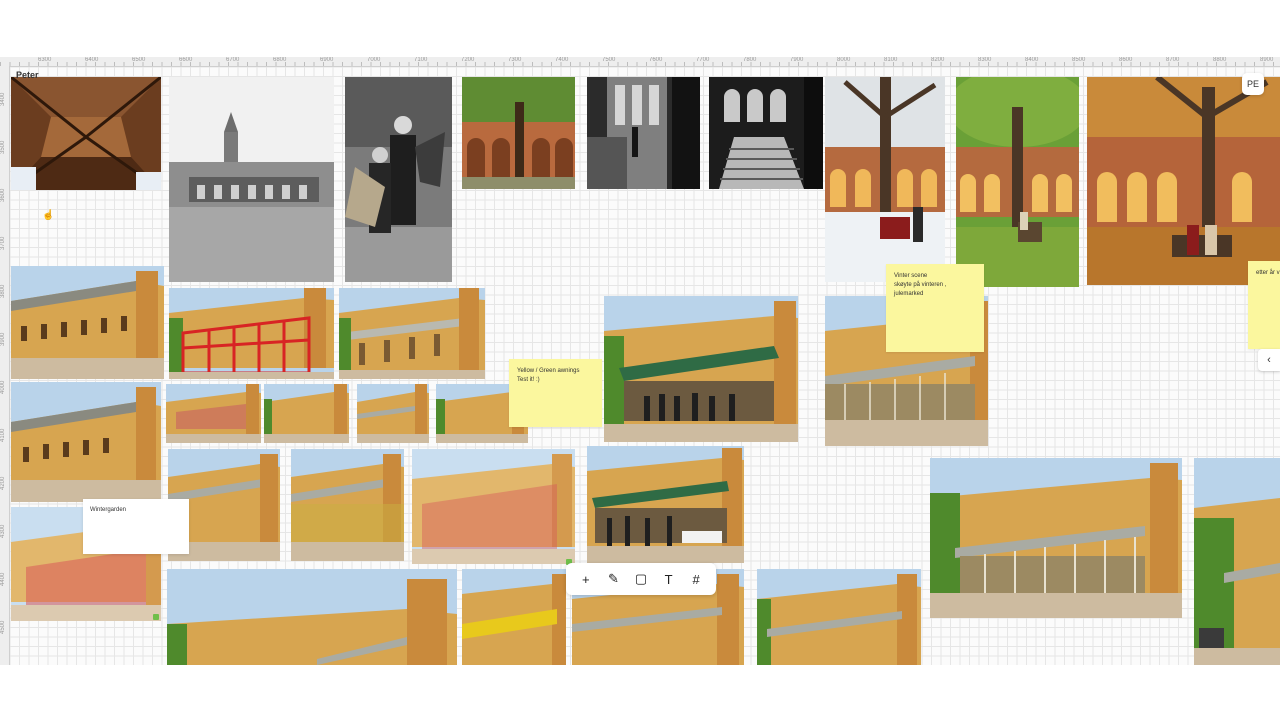 The width and height of the screenshot is (1280, 720). What do you see at coordinates (920, 285) in the screenshot?
I see `sticky-note-line: skøyte på vinteren ,` at bounding box center [920, 285].